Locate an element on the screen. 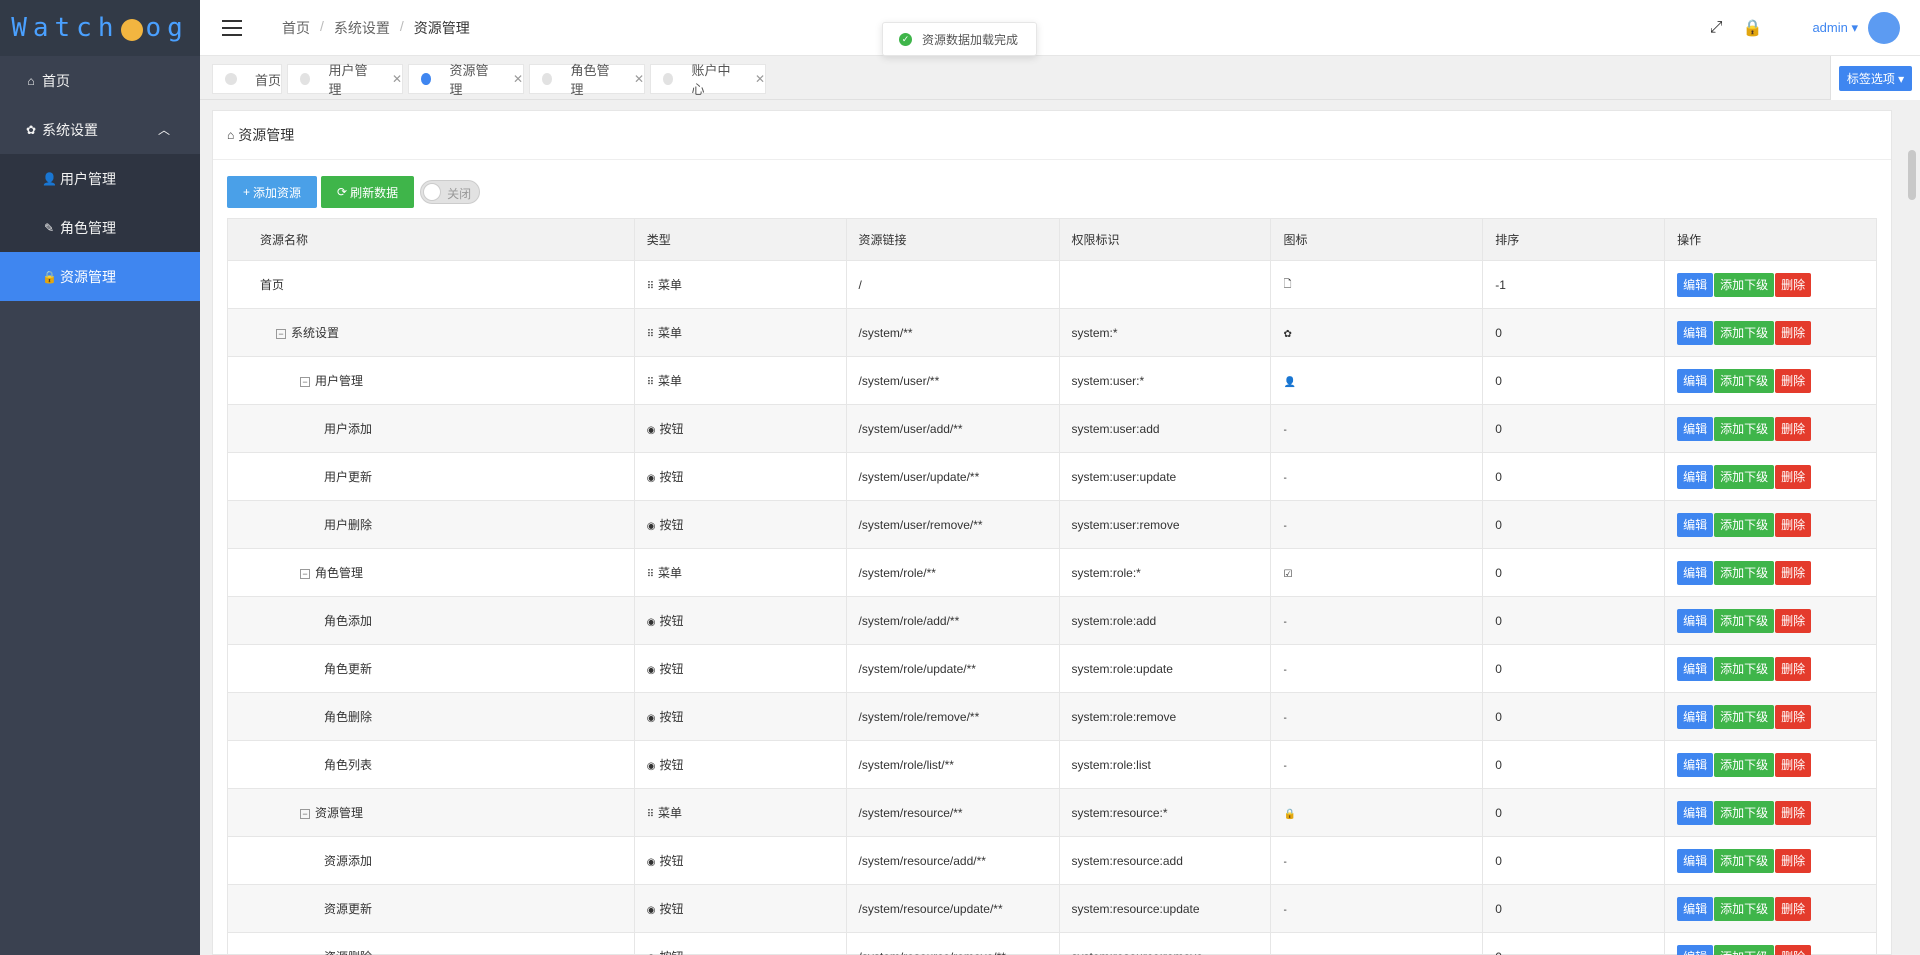 This screenshot has height=955, width=1920. sidebar-item-home: ⌂ 首页 is located at coordinates (100, 80).